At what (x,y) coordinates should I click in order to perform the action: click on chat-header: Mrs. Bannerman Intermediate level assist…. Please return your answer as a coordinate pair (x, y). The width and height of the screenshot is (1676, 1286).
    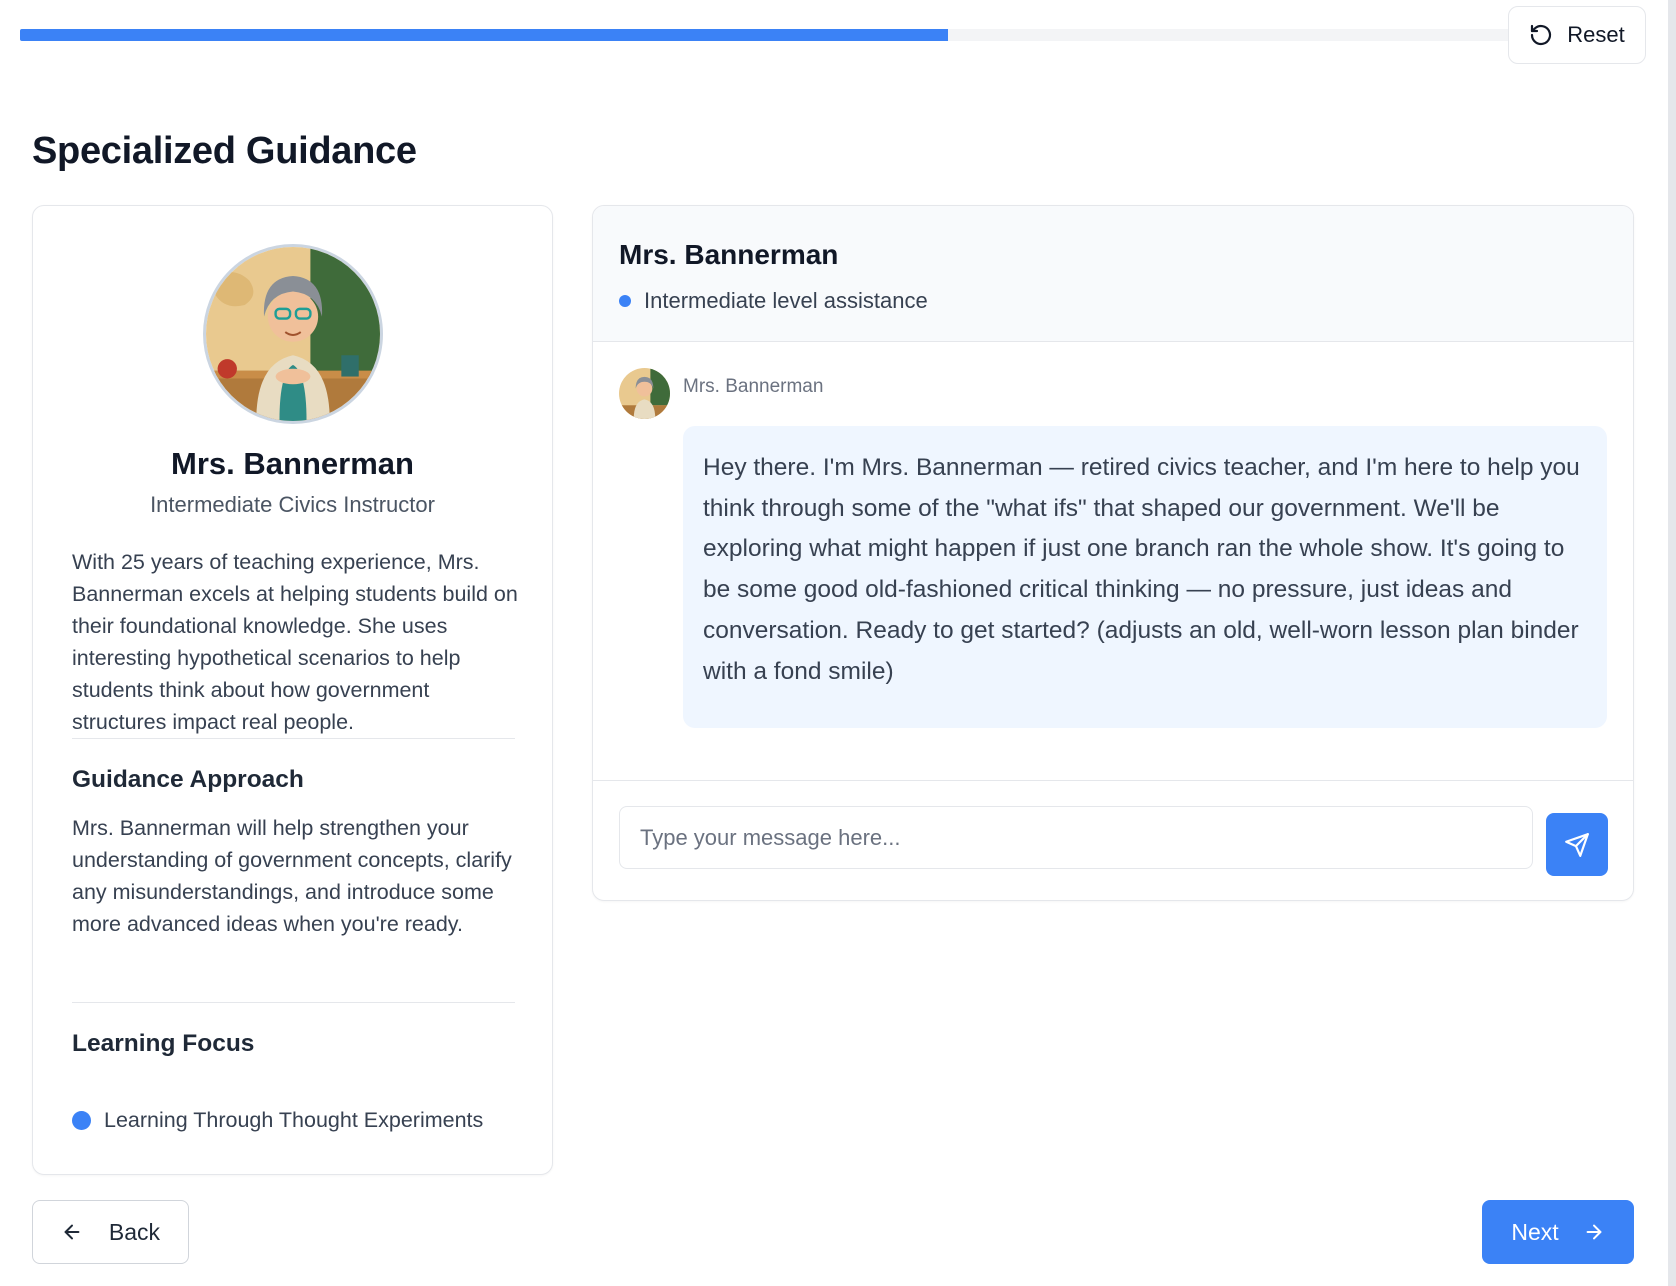
    Looking at the image, I should click on (1113, 274).